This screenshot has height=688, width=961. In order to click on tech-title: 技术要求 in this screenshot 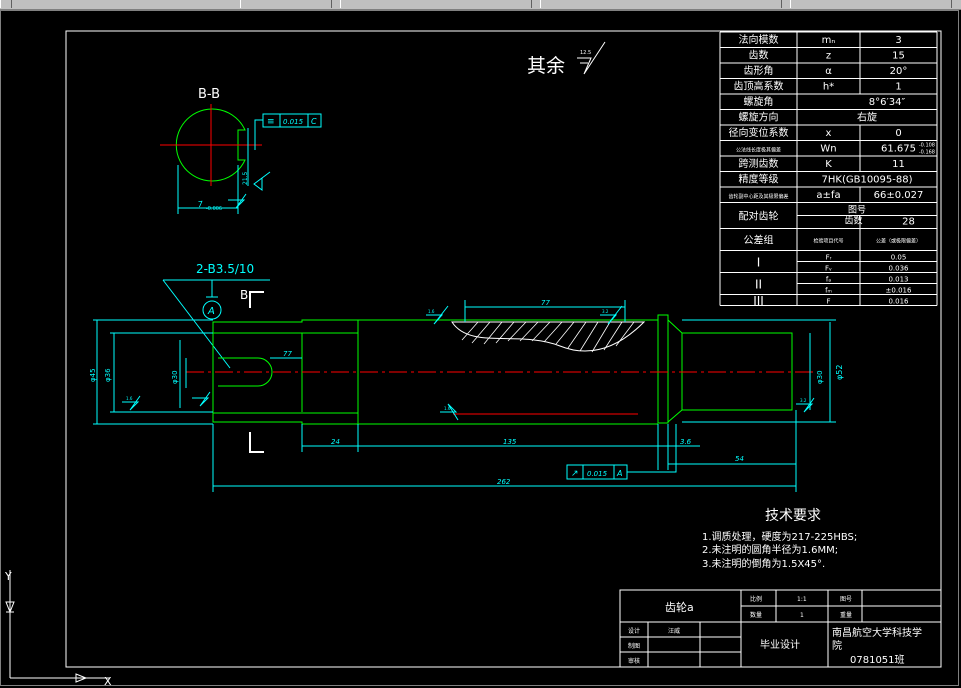, I will do `click(793, 516)`.